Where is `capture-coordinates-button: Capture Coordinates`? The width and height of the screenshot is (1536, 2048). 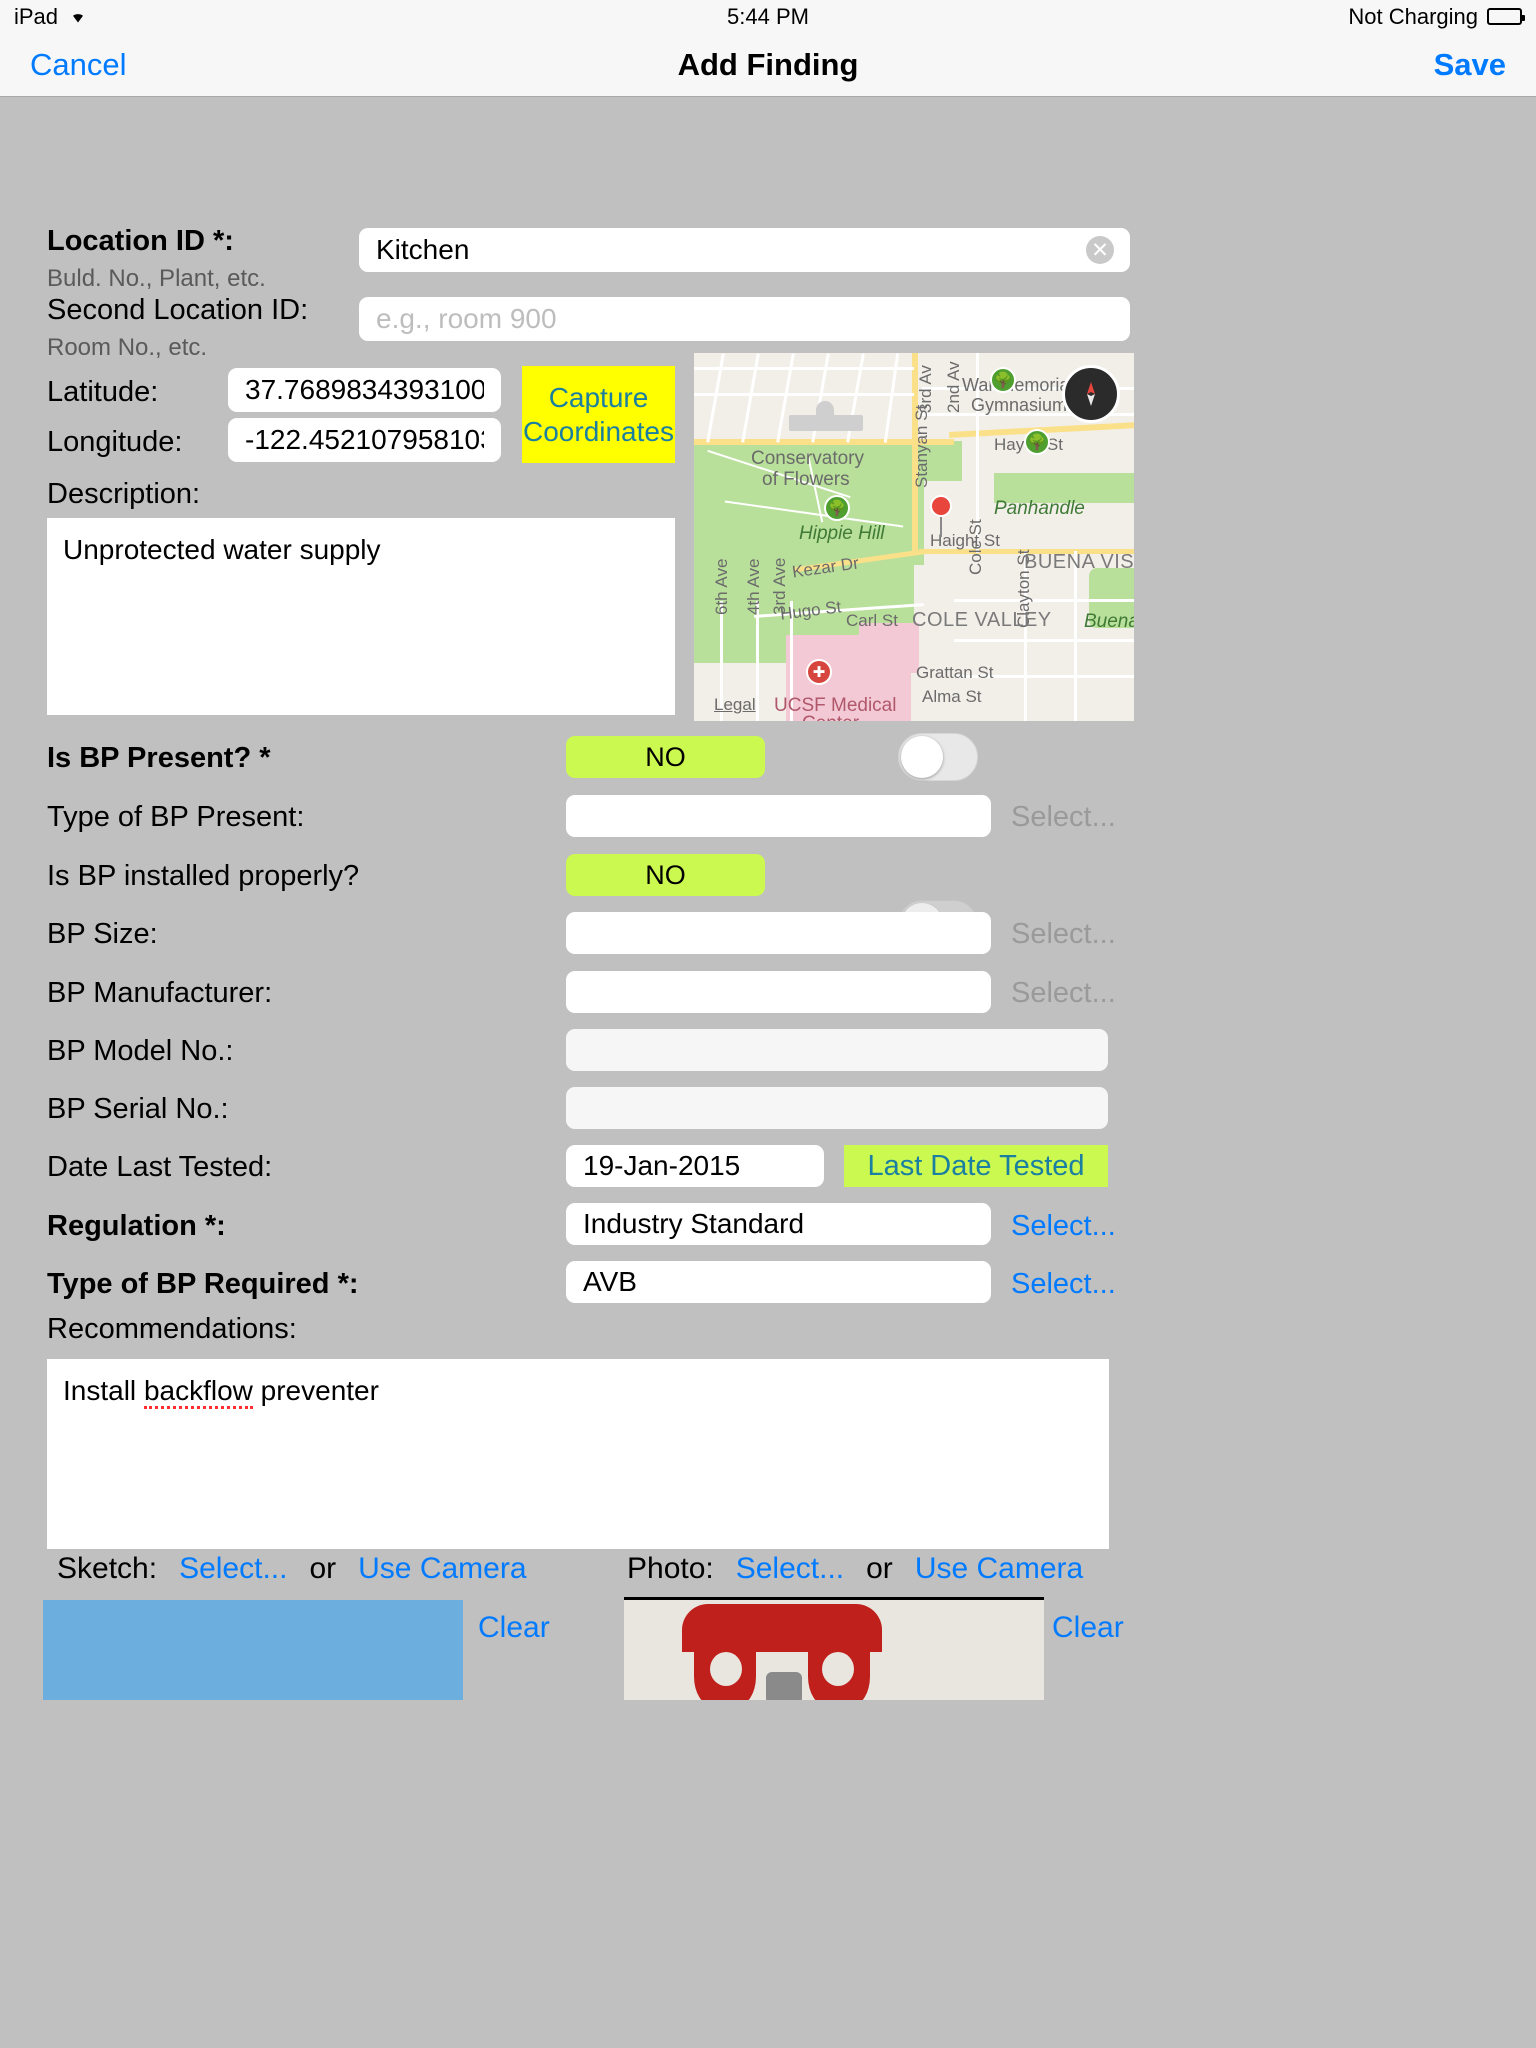 capture-coordinates-button: Capture Coordinates is located at coordinates (598, 414).